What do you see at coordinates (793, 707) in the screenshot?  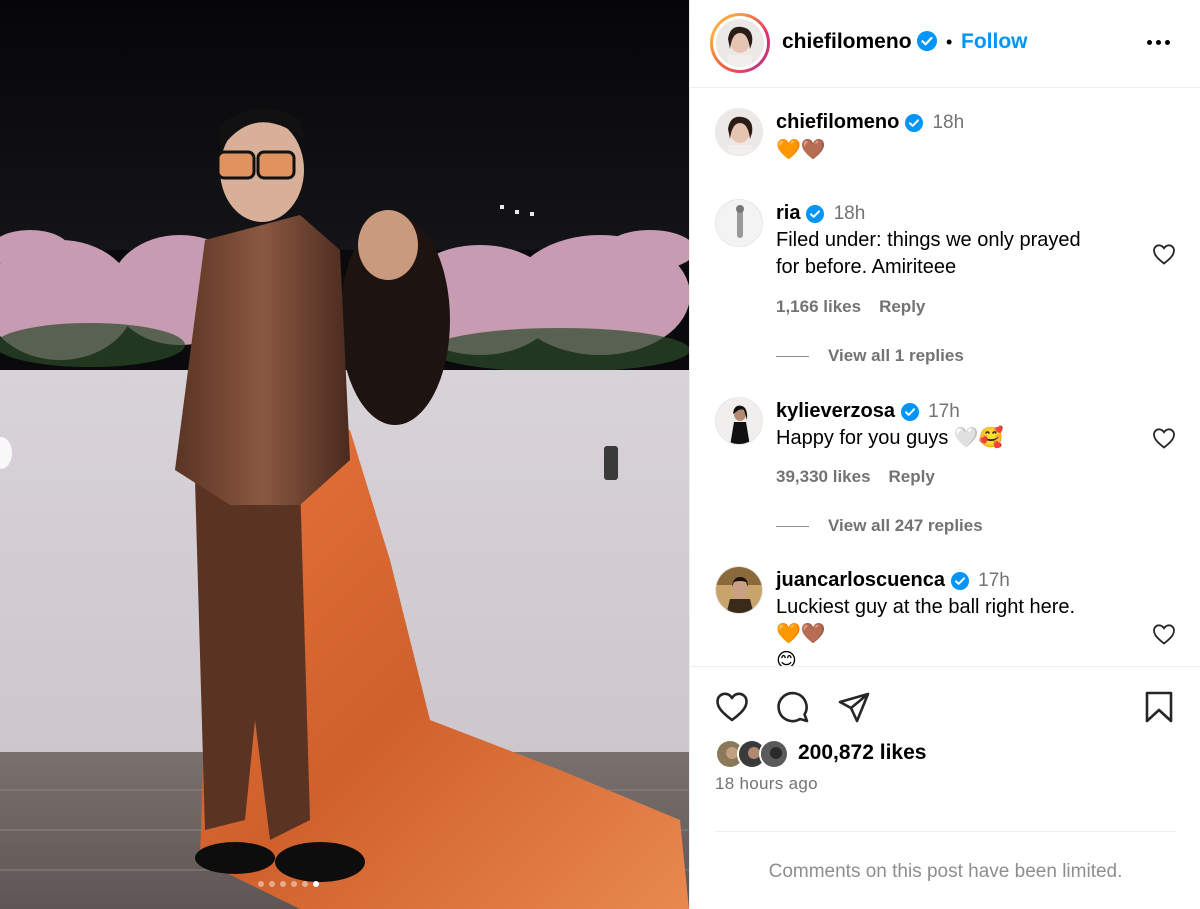 I see `comment-icon` at bounding box center [793, 707].